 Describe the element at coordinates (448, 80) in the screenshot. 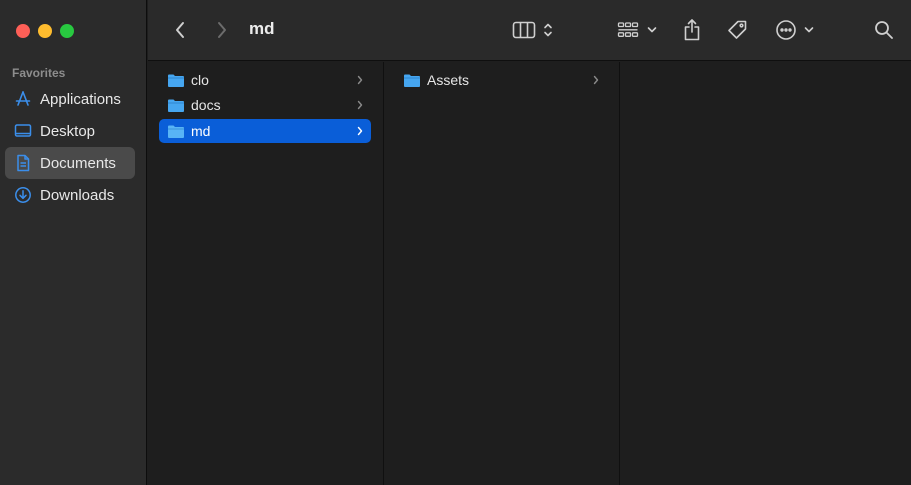

I see `item-name: Assets` at that location.